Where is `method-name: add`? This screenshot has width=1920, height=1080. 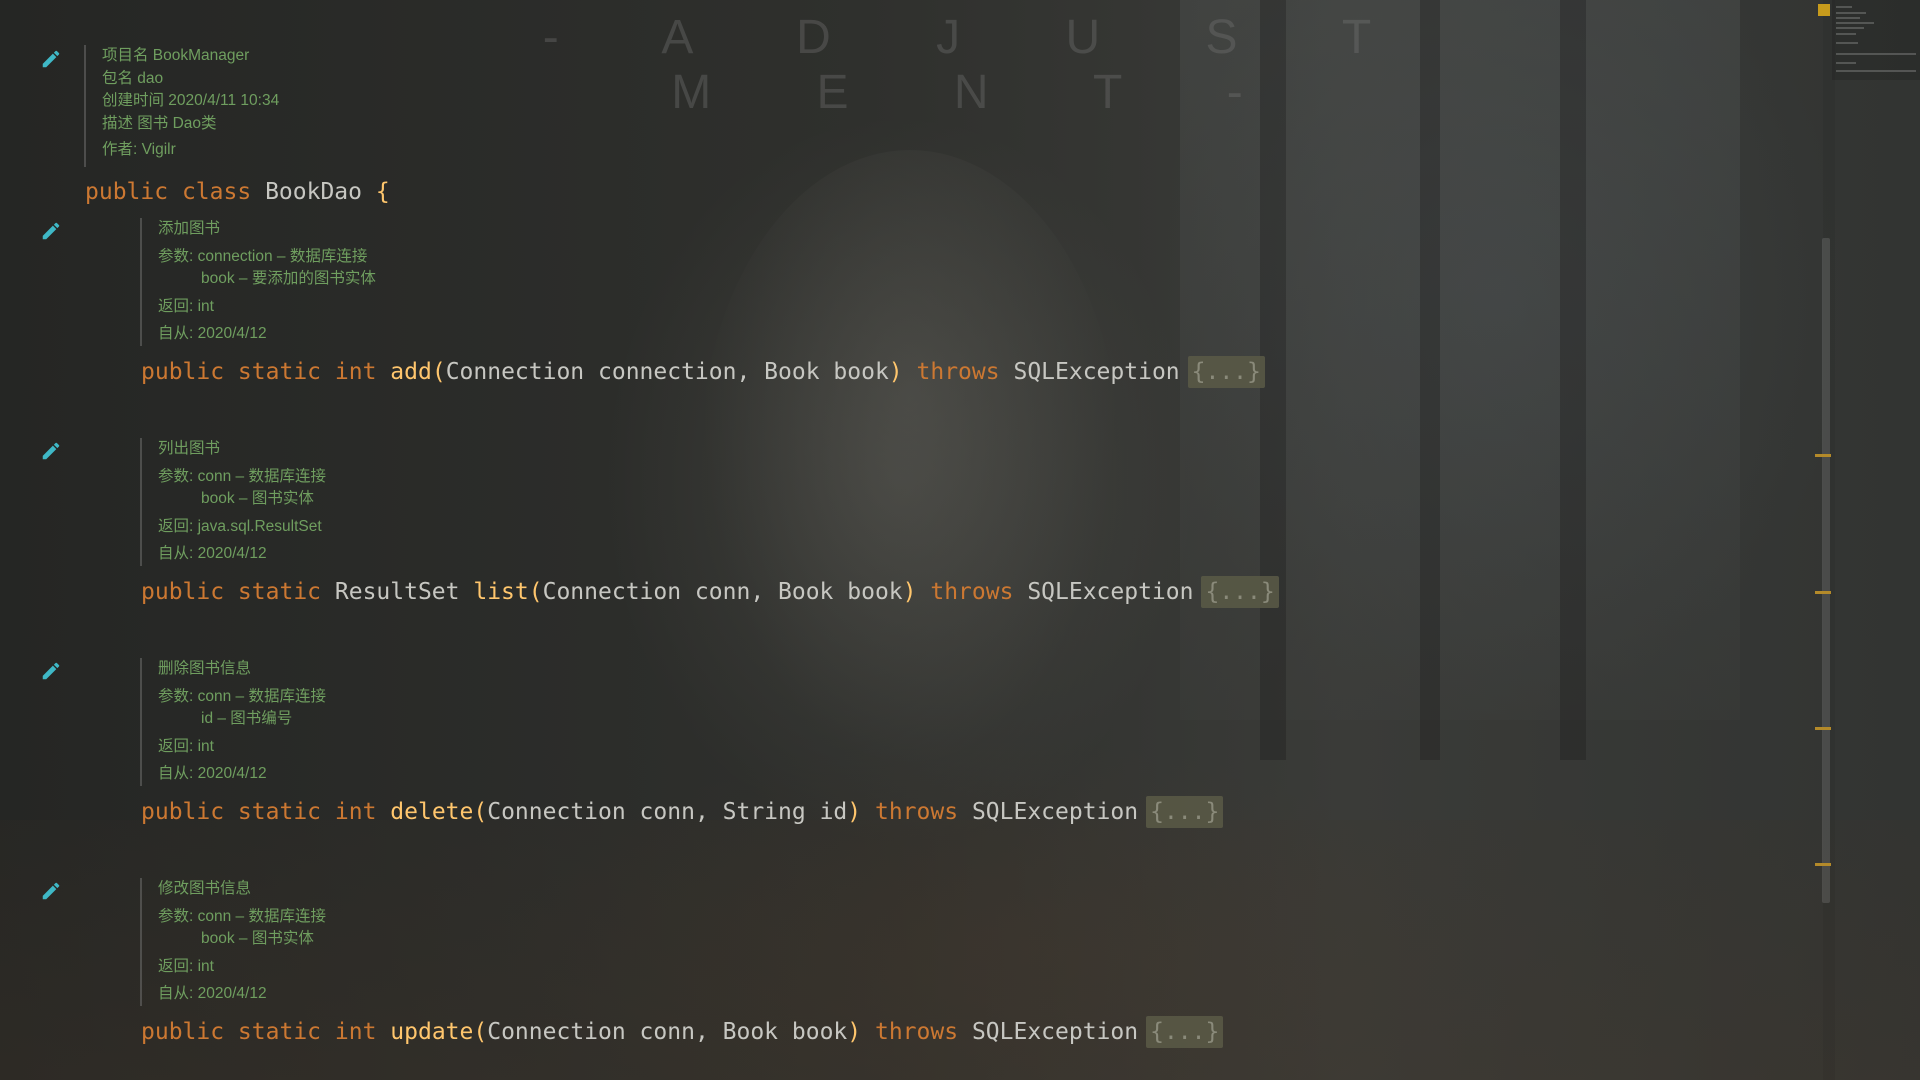
method-name: add is located at coordinates (411, 372).